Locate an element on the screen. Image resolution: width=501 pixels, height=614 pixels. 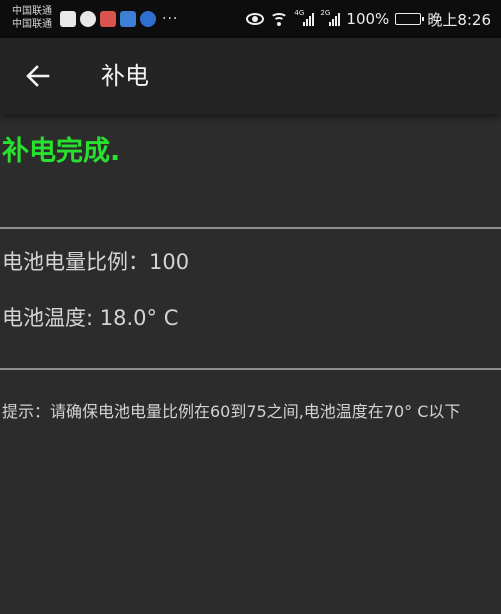
eye-comfort-icon is located at coordinates (255, 19).